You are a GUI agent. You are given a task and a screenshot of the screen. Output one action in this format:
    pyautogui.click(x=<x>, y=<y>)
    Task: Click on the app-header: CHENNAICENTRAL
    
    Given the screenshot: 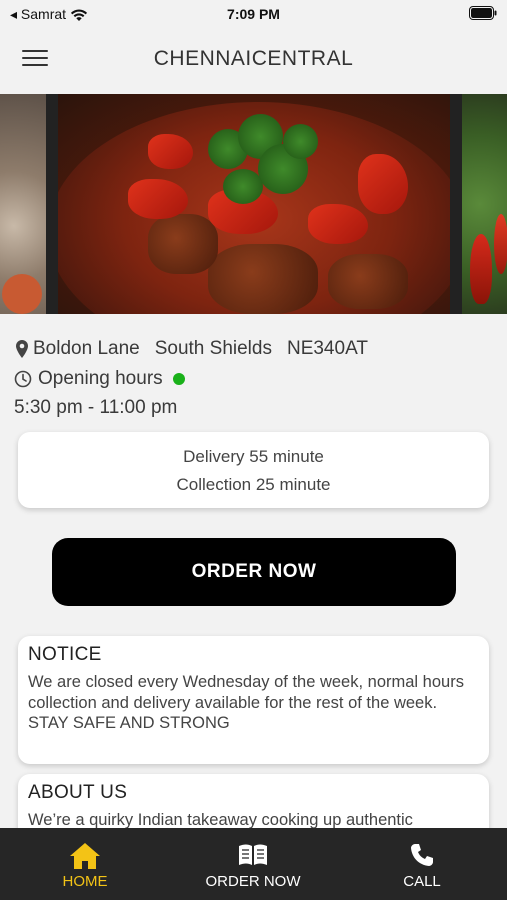 What is the action you would take?
    pyautogui.click(x=253, y=60)
    